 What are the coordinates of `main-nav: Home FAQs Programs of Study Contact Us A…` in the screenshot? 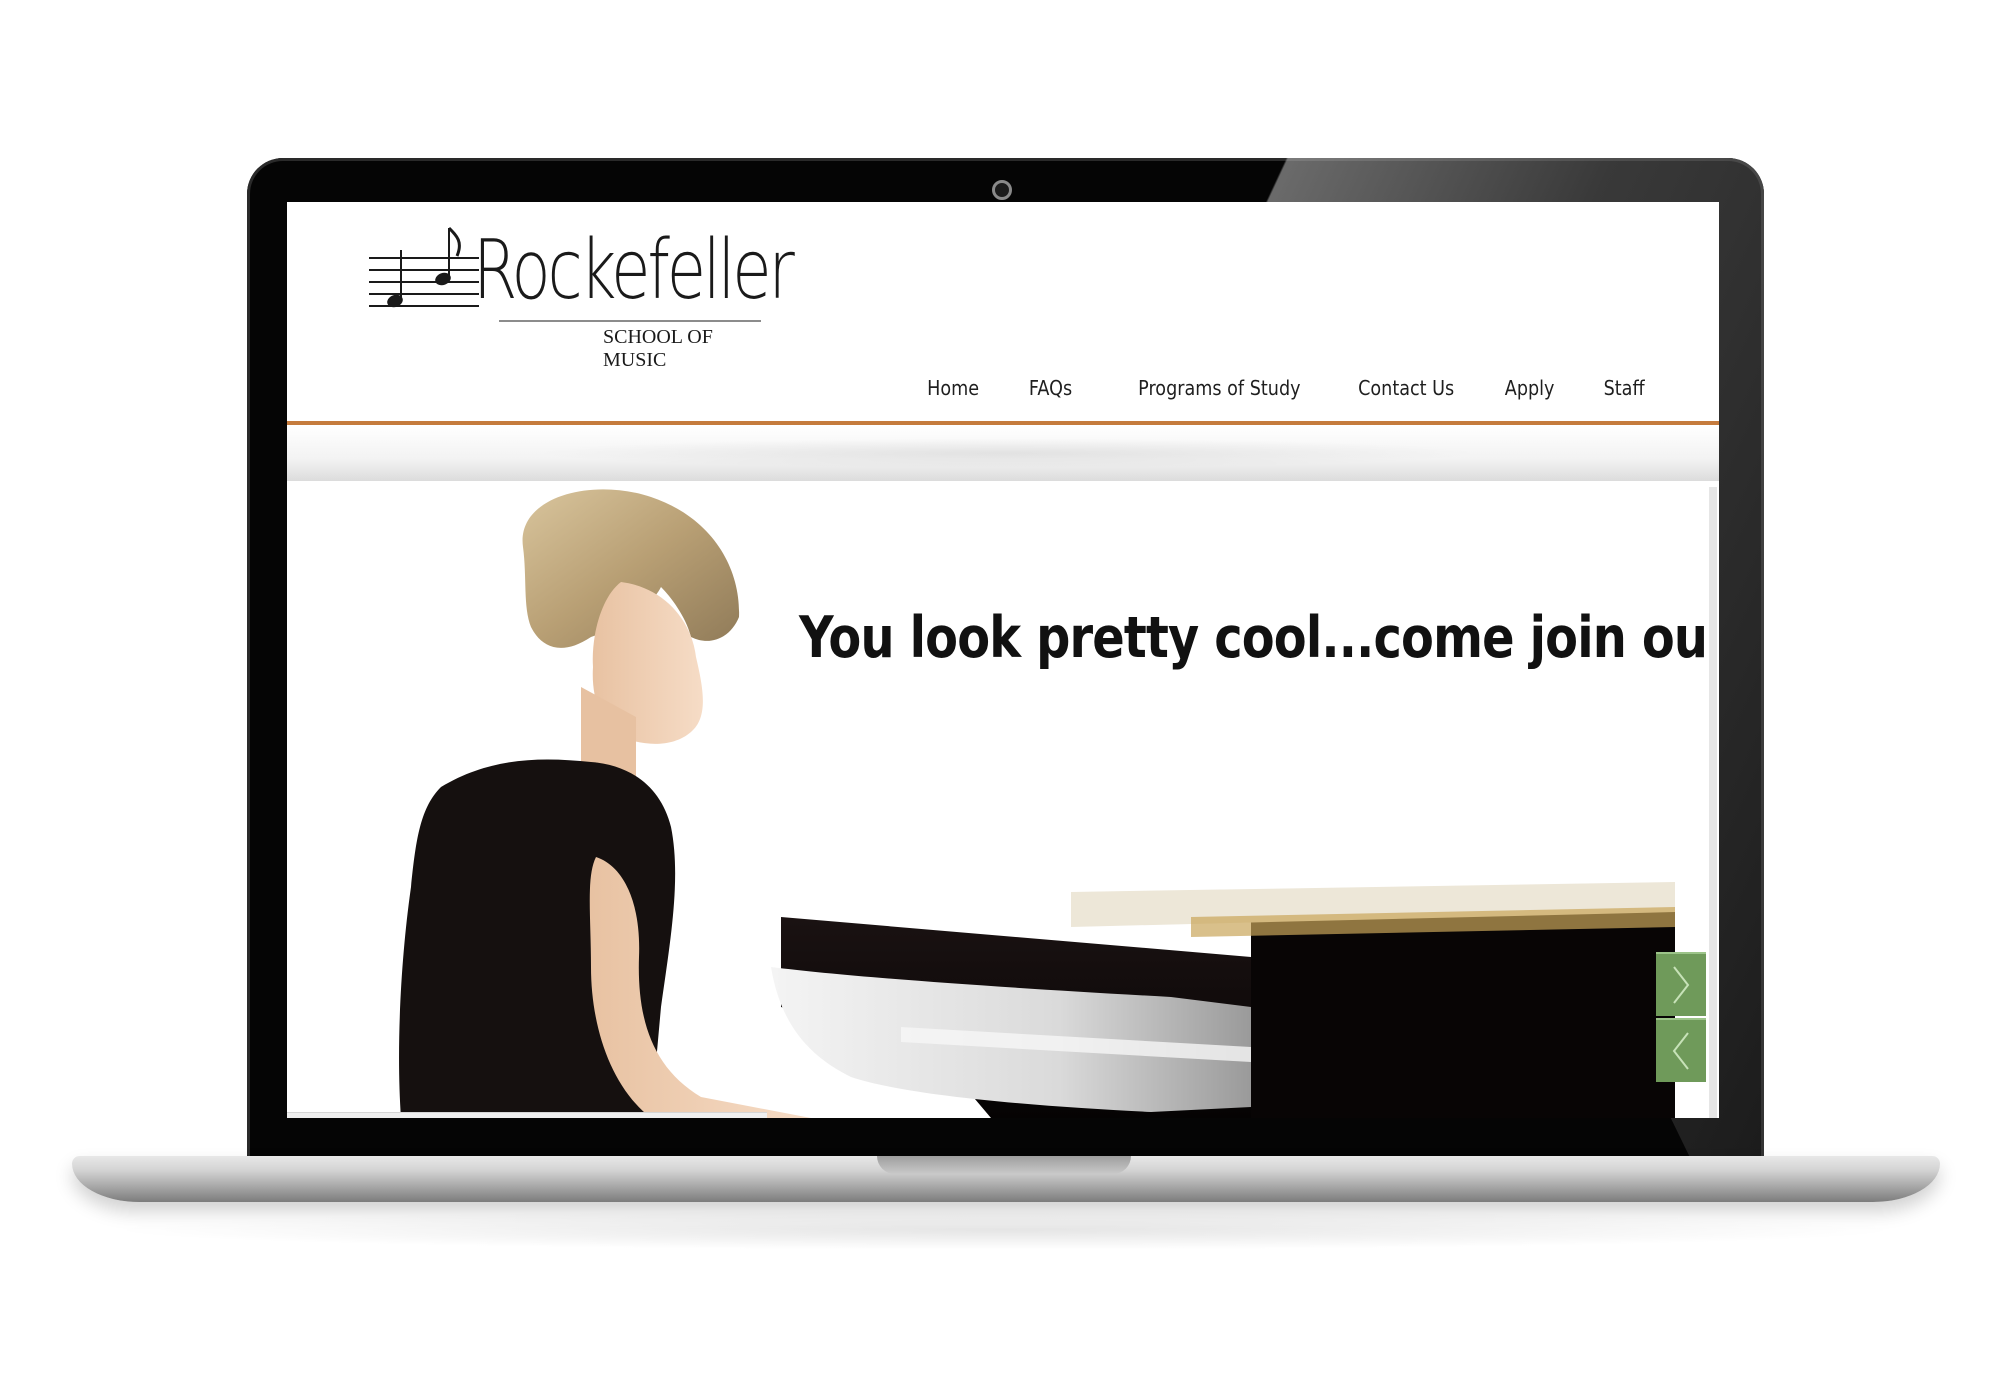 It's located at (1260, 388).